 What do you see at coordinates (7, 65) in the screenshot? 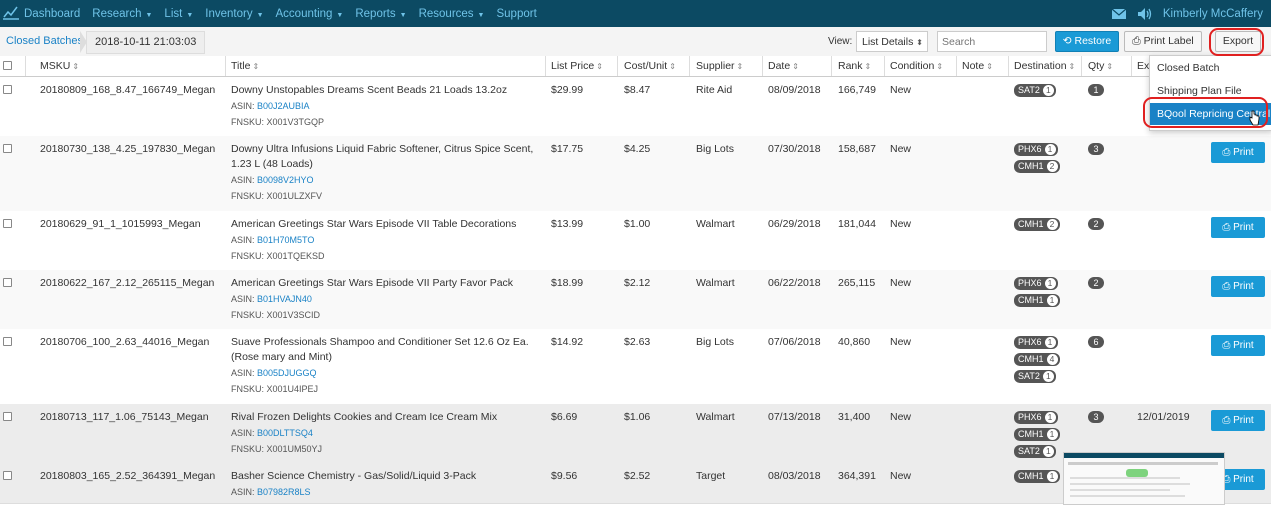
I see `select-all-checkbox` at bounding box center [7, 65].